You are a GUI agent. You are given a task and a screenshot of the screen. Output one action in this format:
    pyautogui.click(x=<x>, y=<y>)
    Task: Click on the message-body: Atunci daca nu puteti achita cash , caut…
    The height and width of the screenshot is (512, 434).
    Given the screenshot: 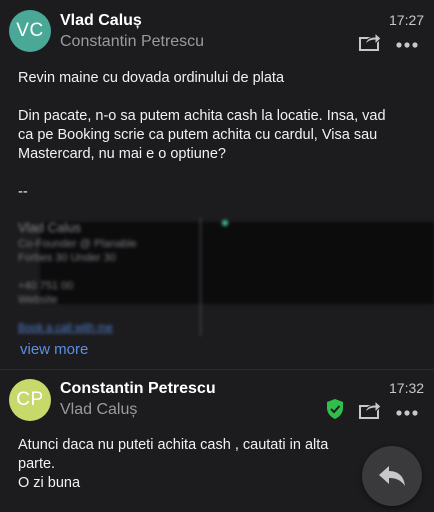 What is the action you would take?
    pyautogui.click(x=183, y=464)
    